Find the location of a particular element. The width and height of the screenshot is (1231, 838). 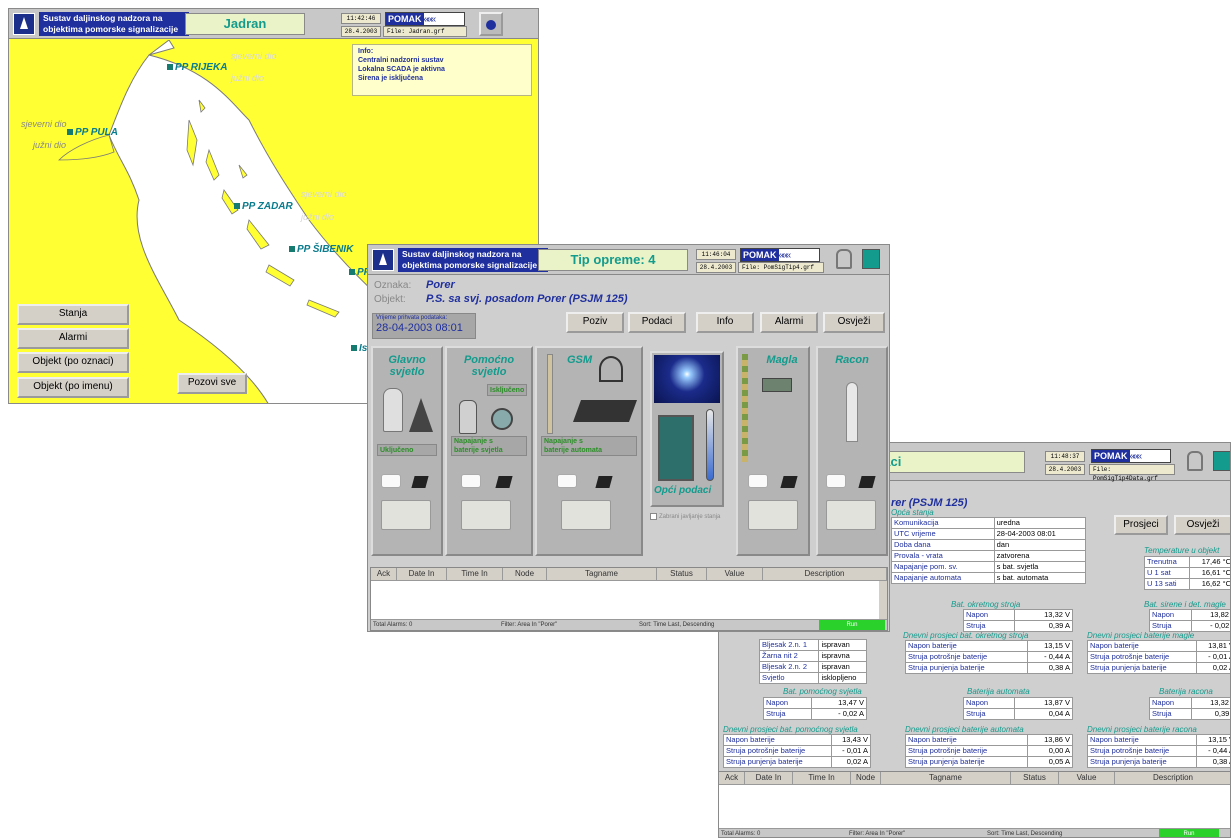

objekt-value: P.S. sa svj. posadom Porer (PSJM 125) is located at coordinates (527, 299).